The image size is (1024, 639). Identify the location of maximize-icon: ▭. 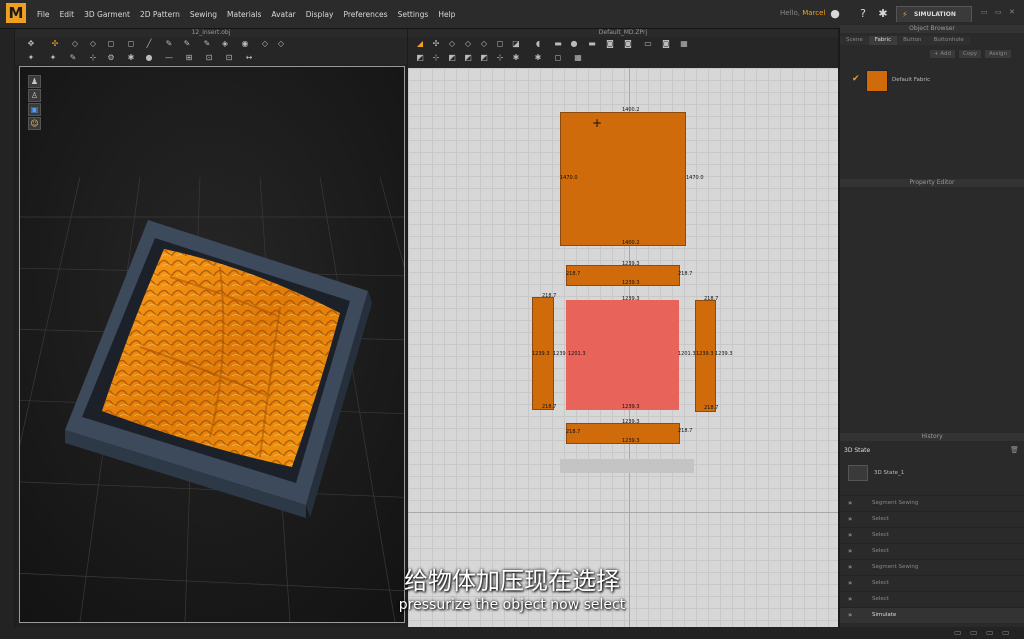
(998, 12).